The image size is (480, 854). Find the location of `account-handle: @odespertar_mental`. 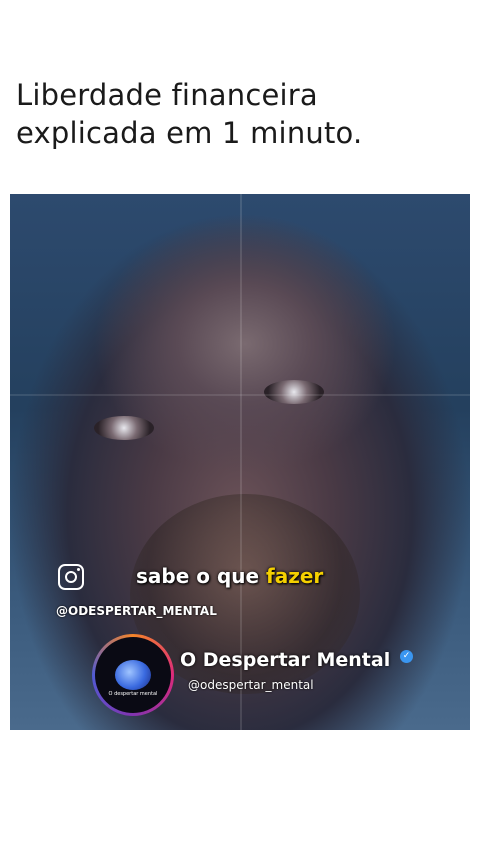

account-handle: @odespertar_mental is located at coordinates (251, 685).